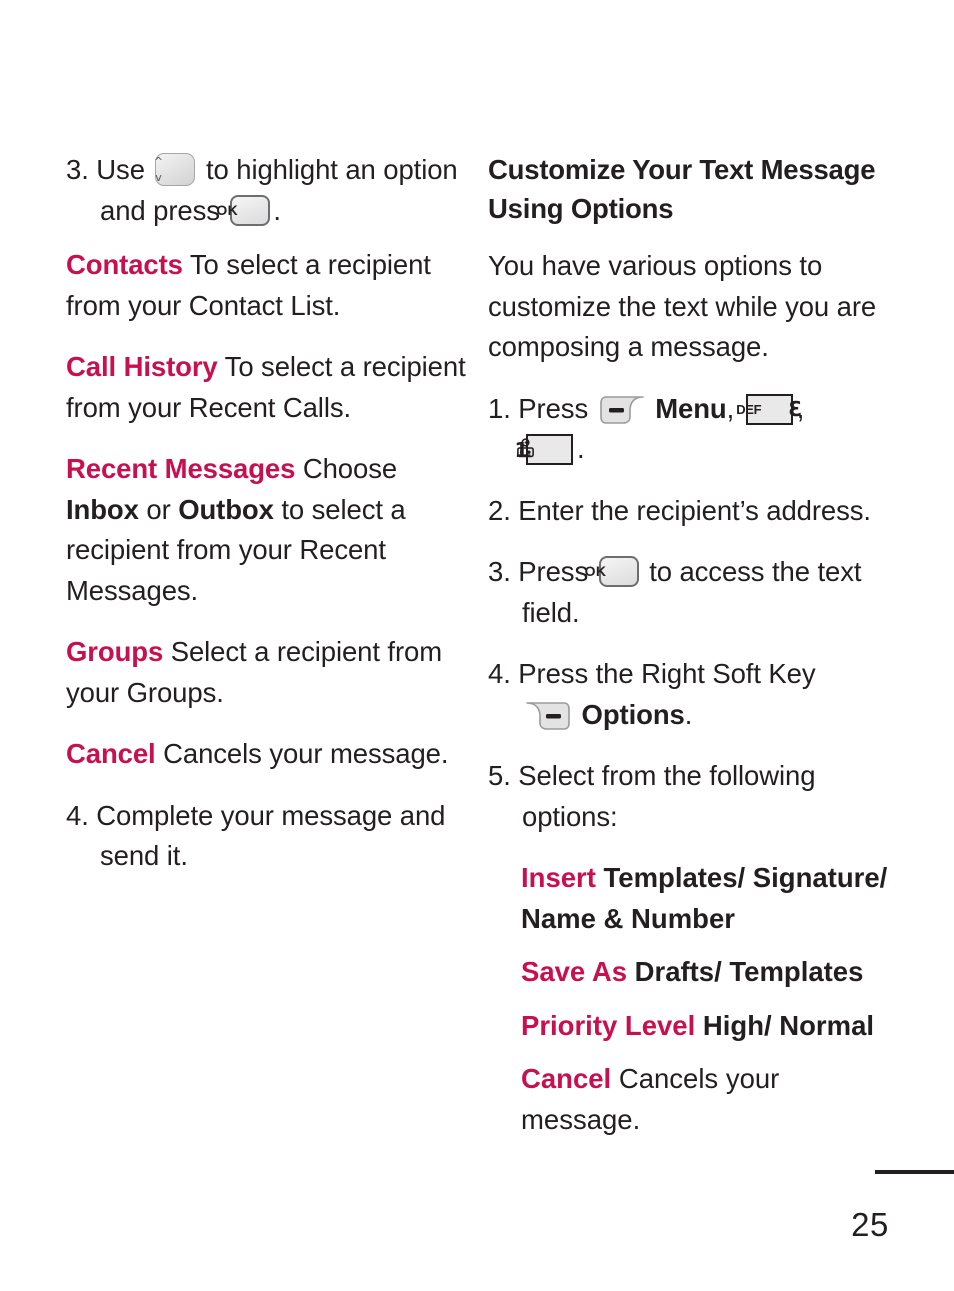 This screenshot has height=1291, width=954. I want to click on option-priority-level-term: Priority Level, so click(608, 1025).